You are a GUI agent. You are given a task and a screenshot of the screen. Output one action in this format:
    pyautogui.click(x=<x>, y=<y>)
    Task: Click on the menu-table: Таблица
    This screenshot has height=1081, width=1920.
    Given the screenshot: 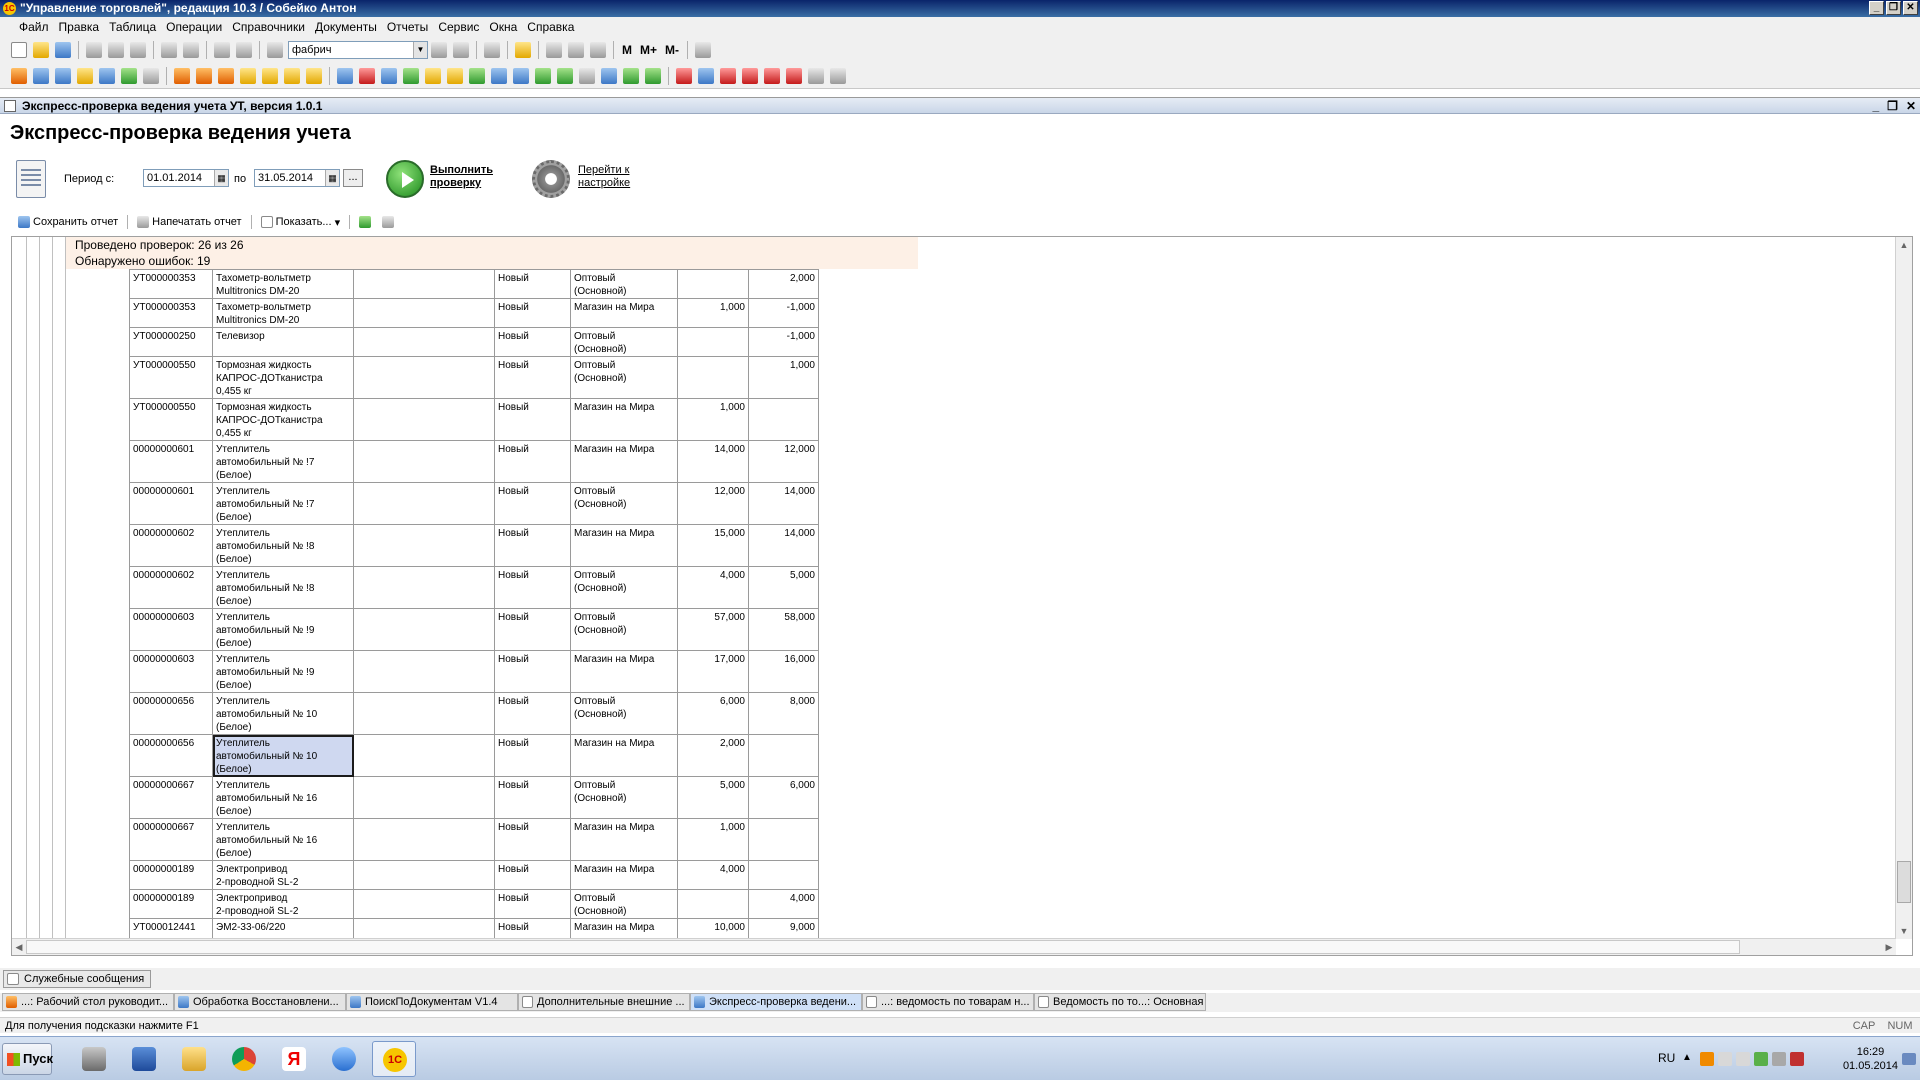 What is the action you would take?
    pyautogui.click(x=132, y=27)
    